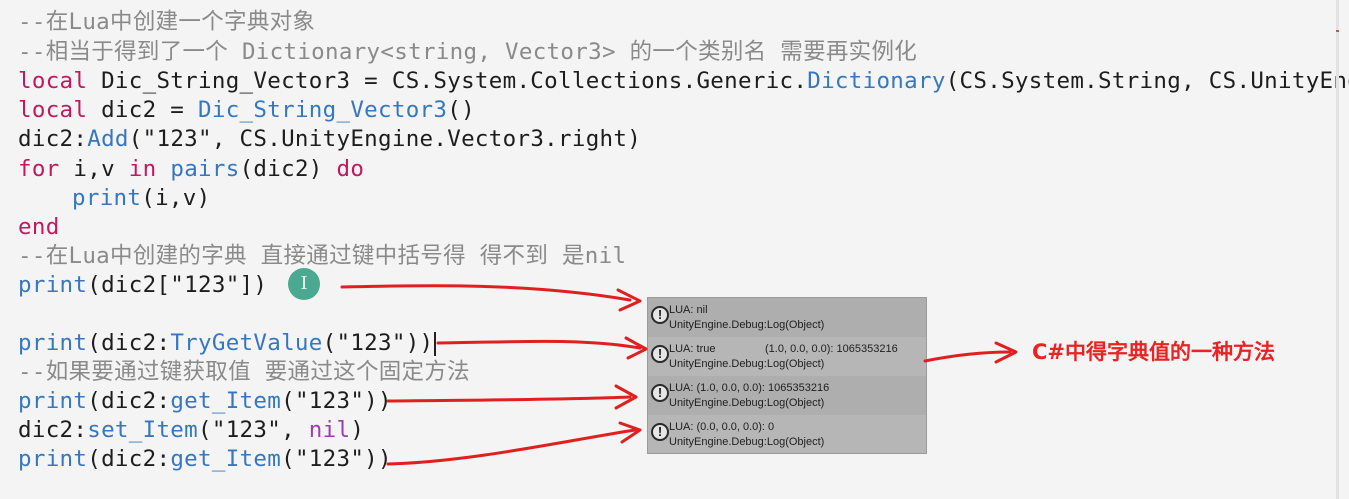  I want to click on annotation-label: C#中得字典值的一种方法, so click(1154, 352).